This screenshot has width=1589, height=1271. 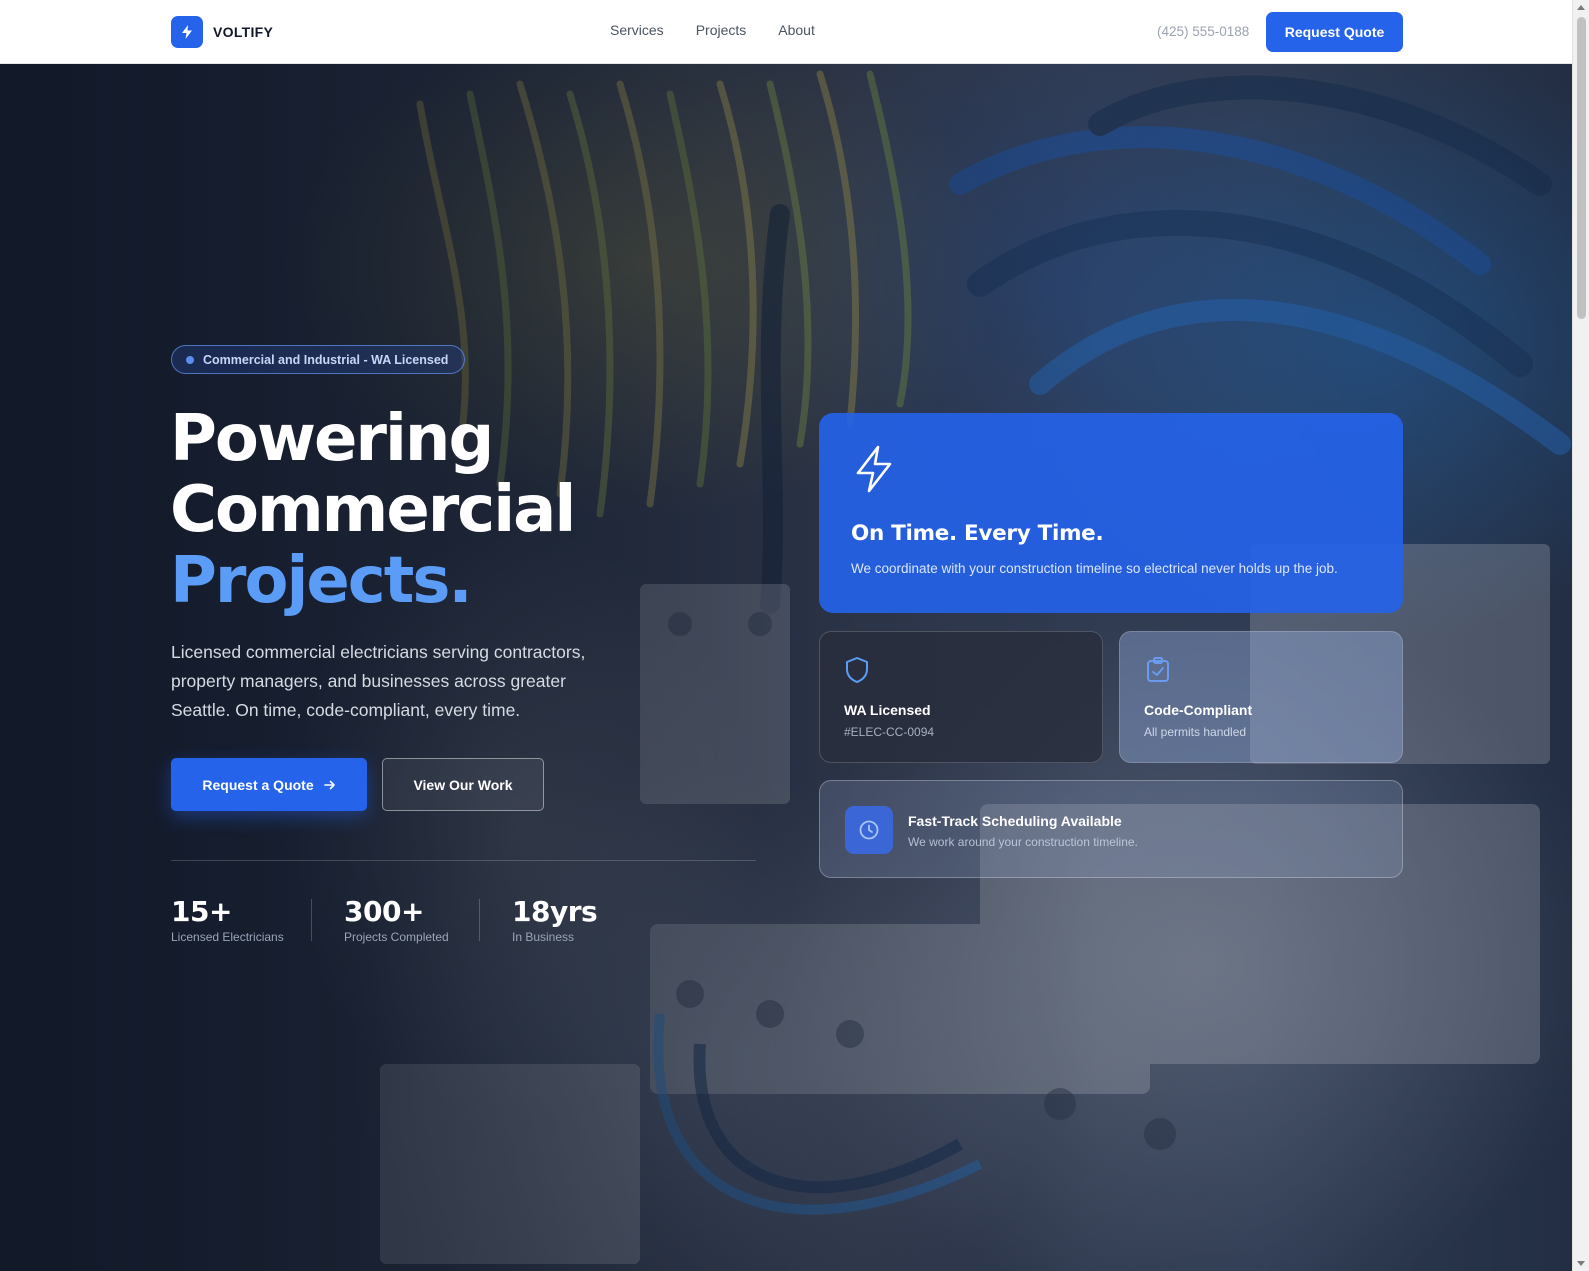 What do you see at coordinates (332, 439) in the screenshot?
I see `headline-line-1: Powering` at bounding box center [332, 439].